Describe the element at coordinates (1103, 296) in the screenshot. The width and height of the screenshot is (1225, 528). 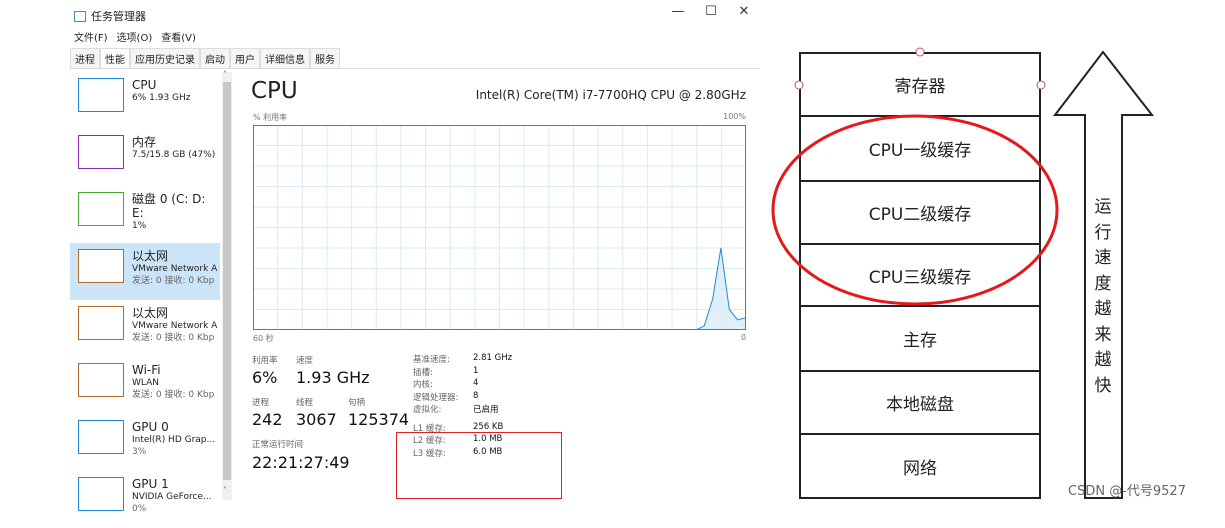
I see `arrow-label: 运行速度越来越快` at that location.